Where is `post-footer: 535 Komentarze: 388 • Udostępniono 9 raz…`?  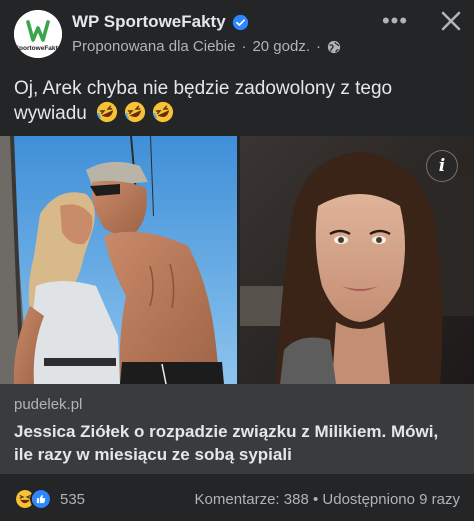
post-footer: 535 Komentarze: 388 • Udostępniono 9 raz… is located at coordinates (237, 497).